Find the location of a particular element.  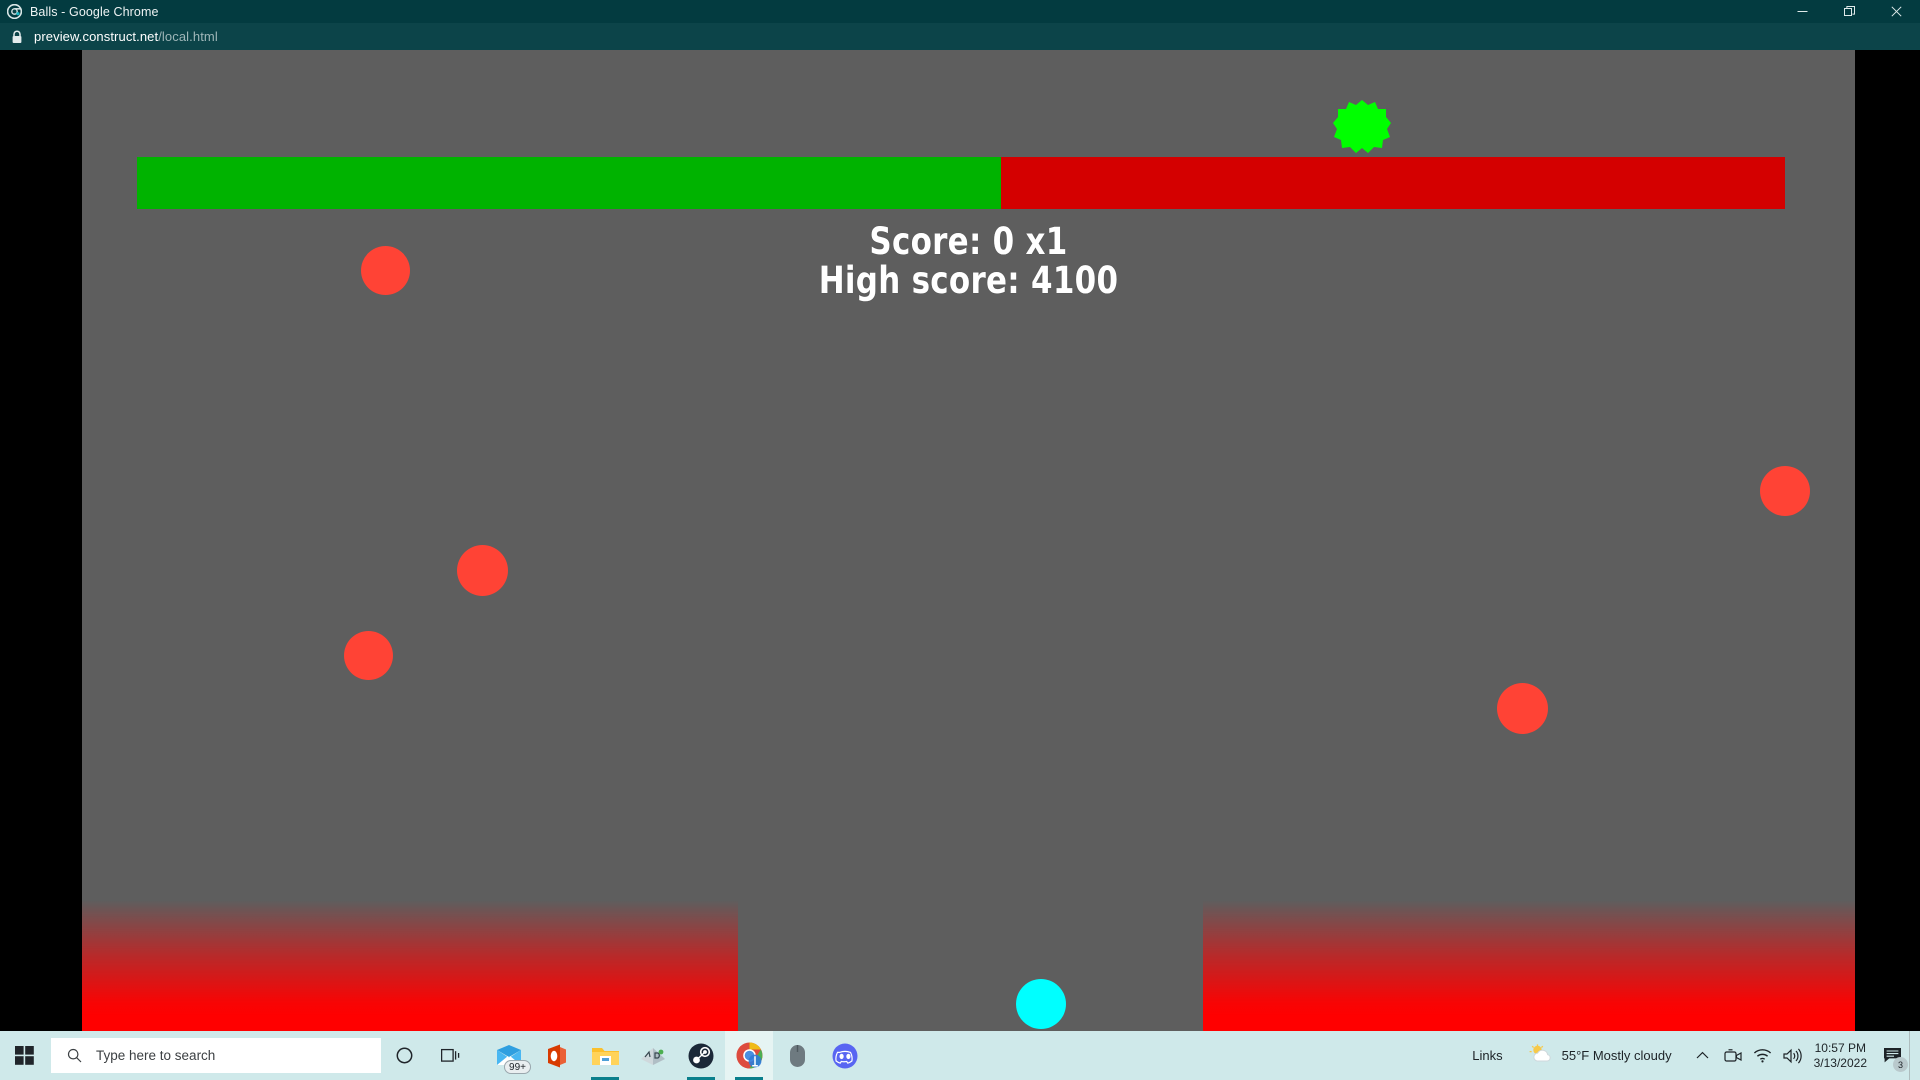

cortana-circle-icon is located at coordinates (404, 1055).